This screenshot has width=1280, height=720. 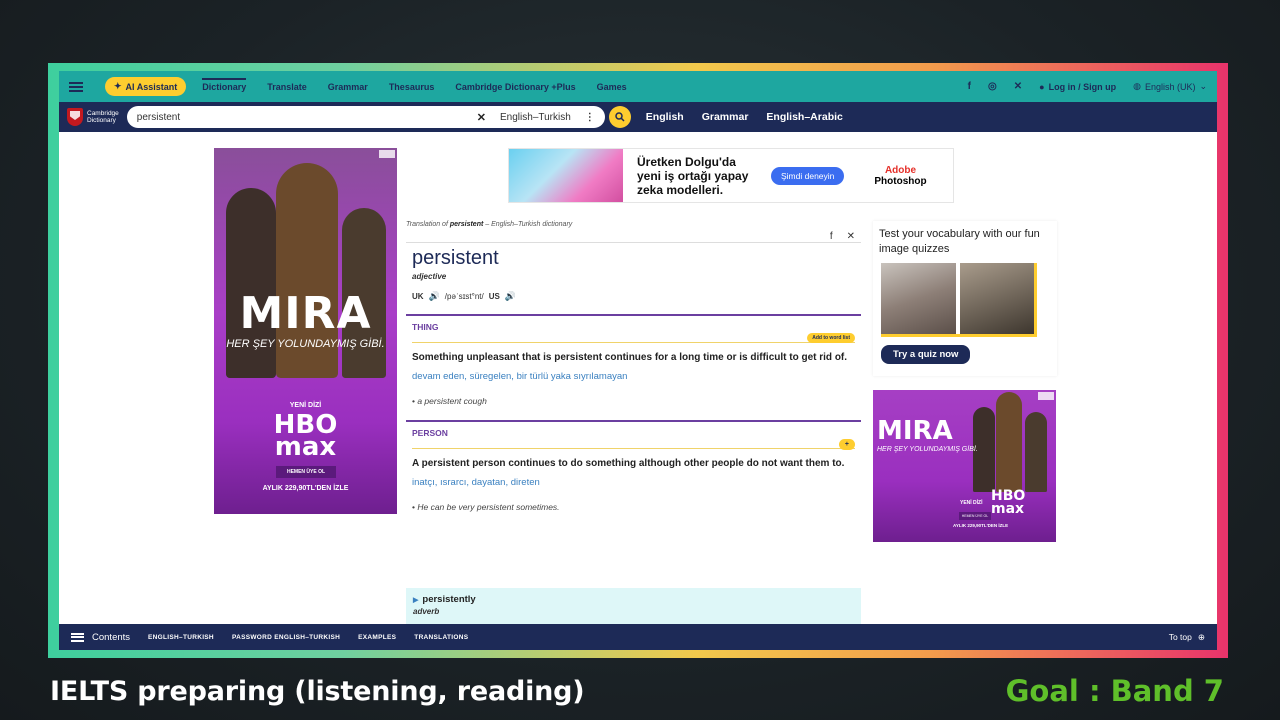 I want to click on adobe-photoshop-logo: Adobe Photoshop, so click(x=900, y=175).